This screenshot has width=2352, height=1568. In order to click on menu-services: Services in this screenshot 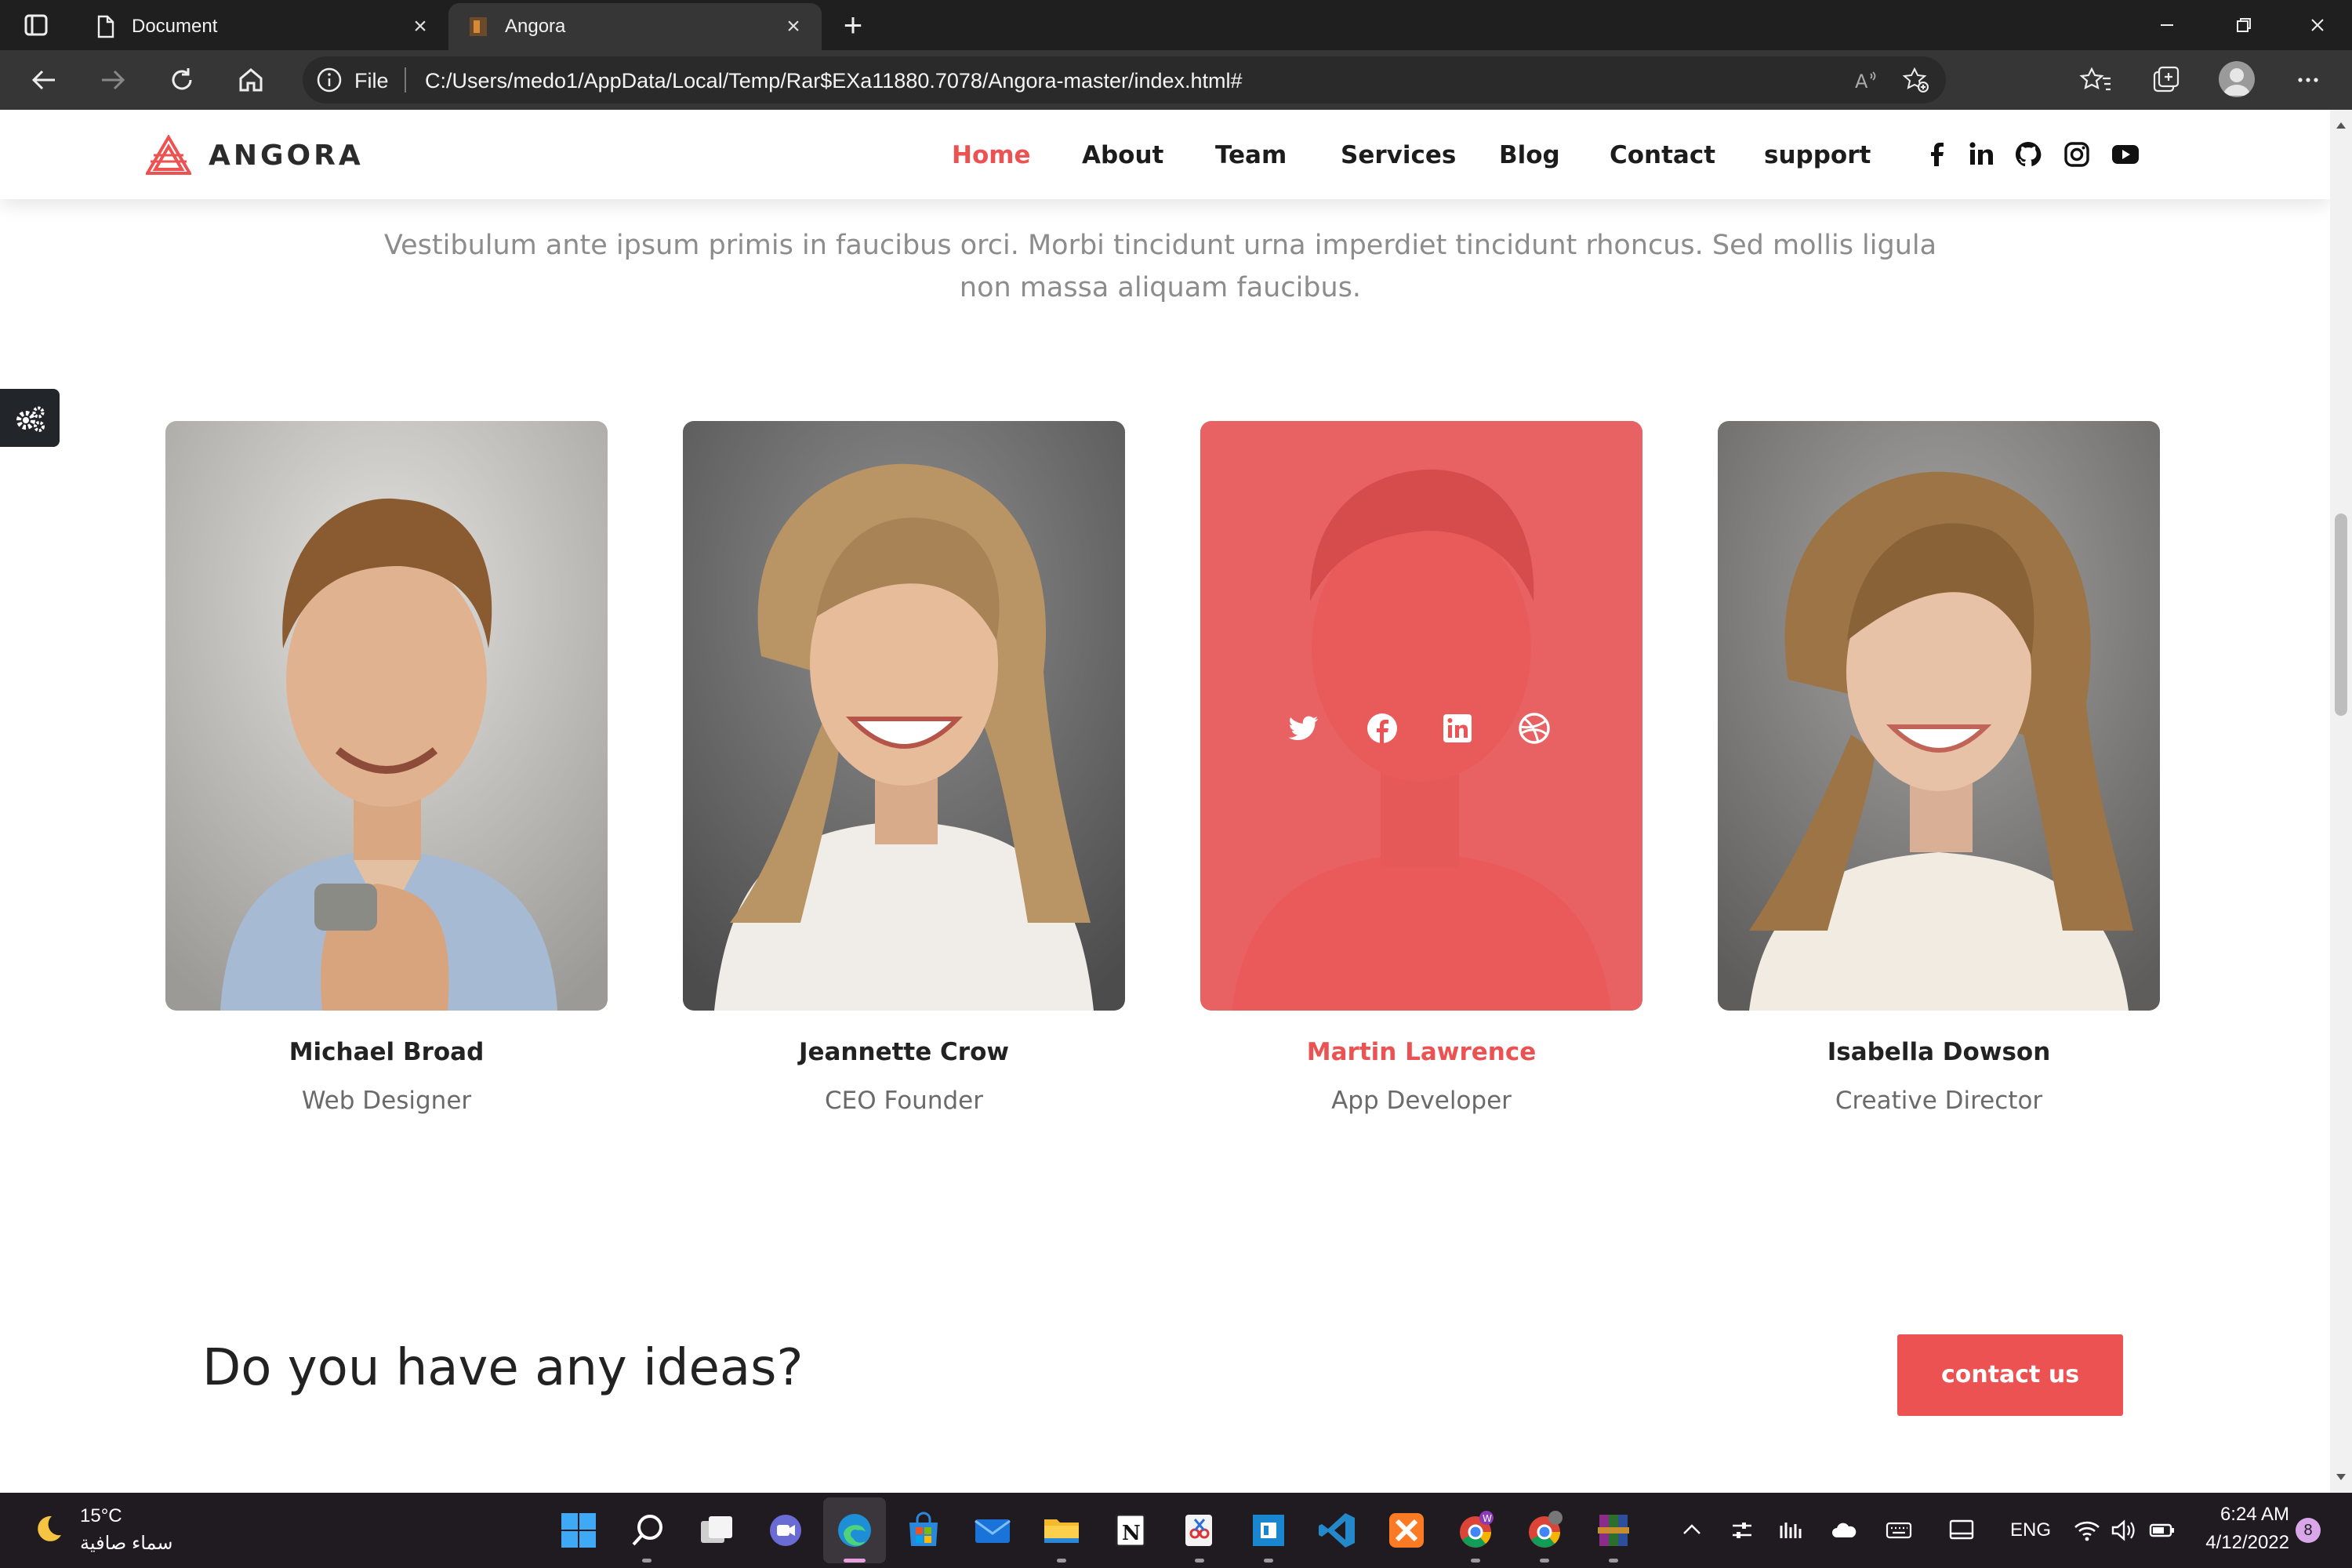, I will do `click(1398, 155)`.